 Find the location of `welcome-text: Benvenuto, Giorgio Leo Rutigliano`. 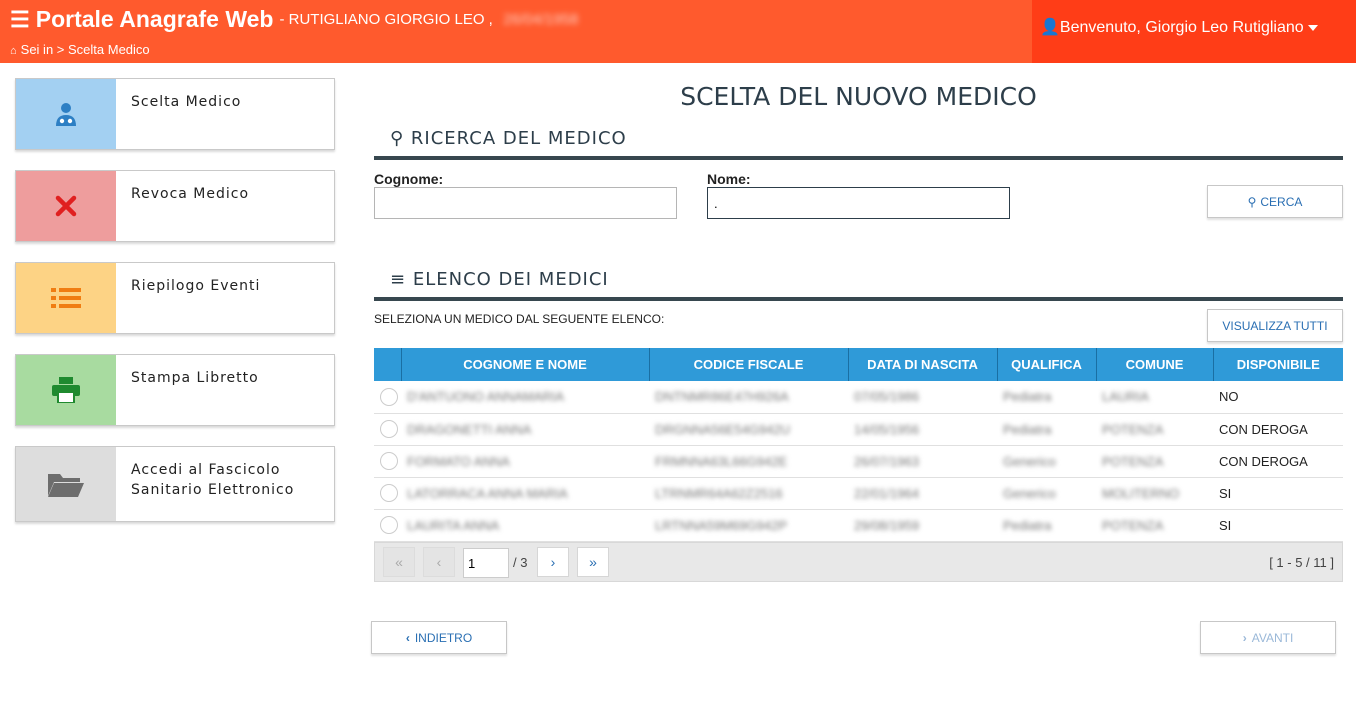

welcome-text: Benvenuto, Giorgio Leo Rutigliano is located at coordinates (1181, 27).